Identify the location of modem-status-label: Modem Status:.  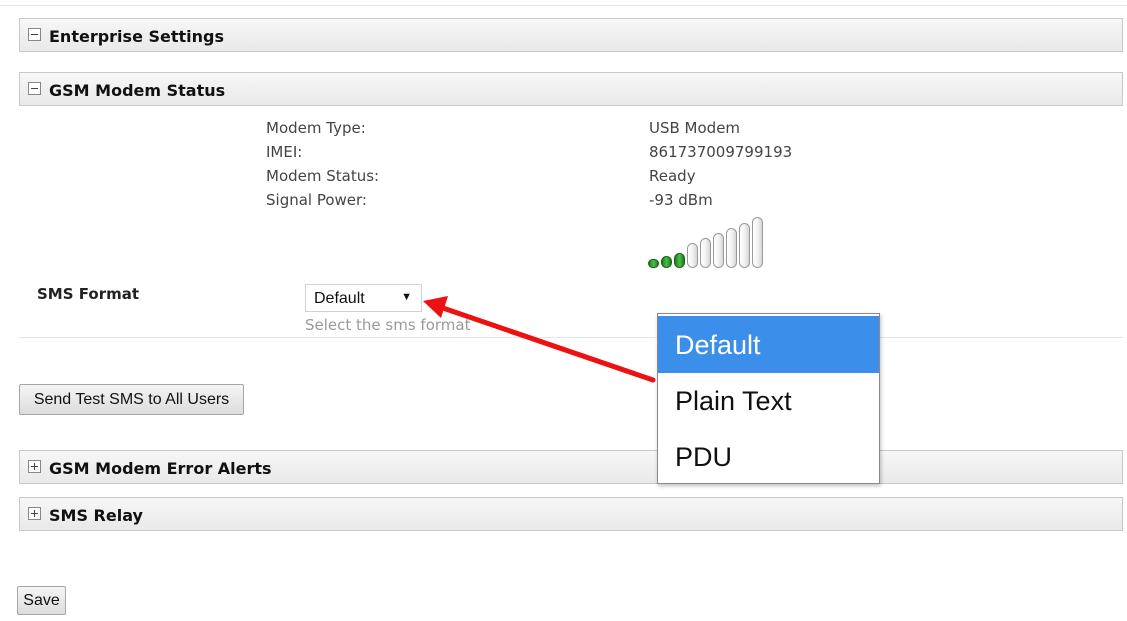
(323, 176).